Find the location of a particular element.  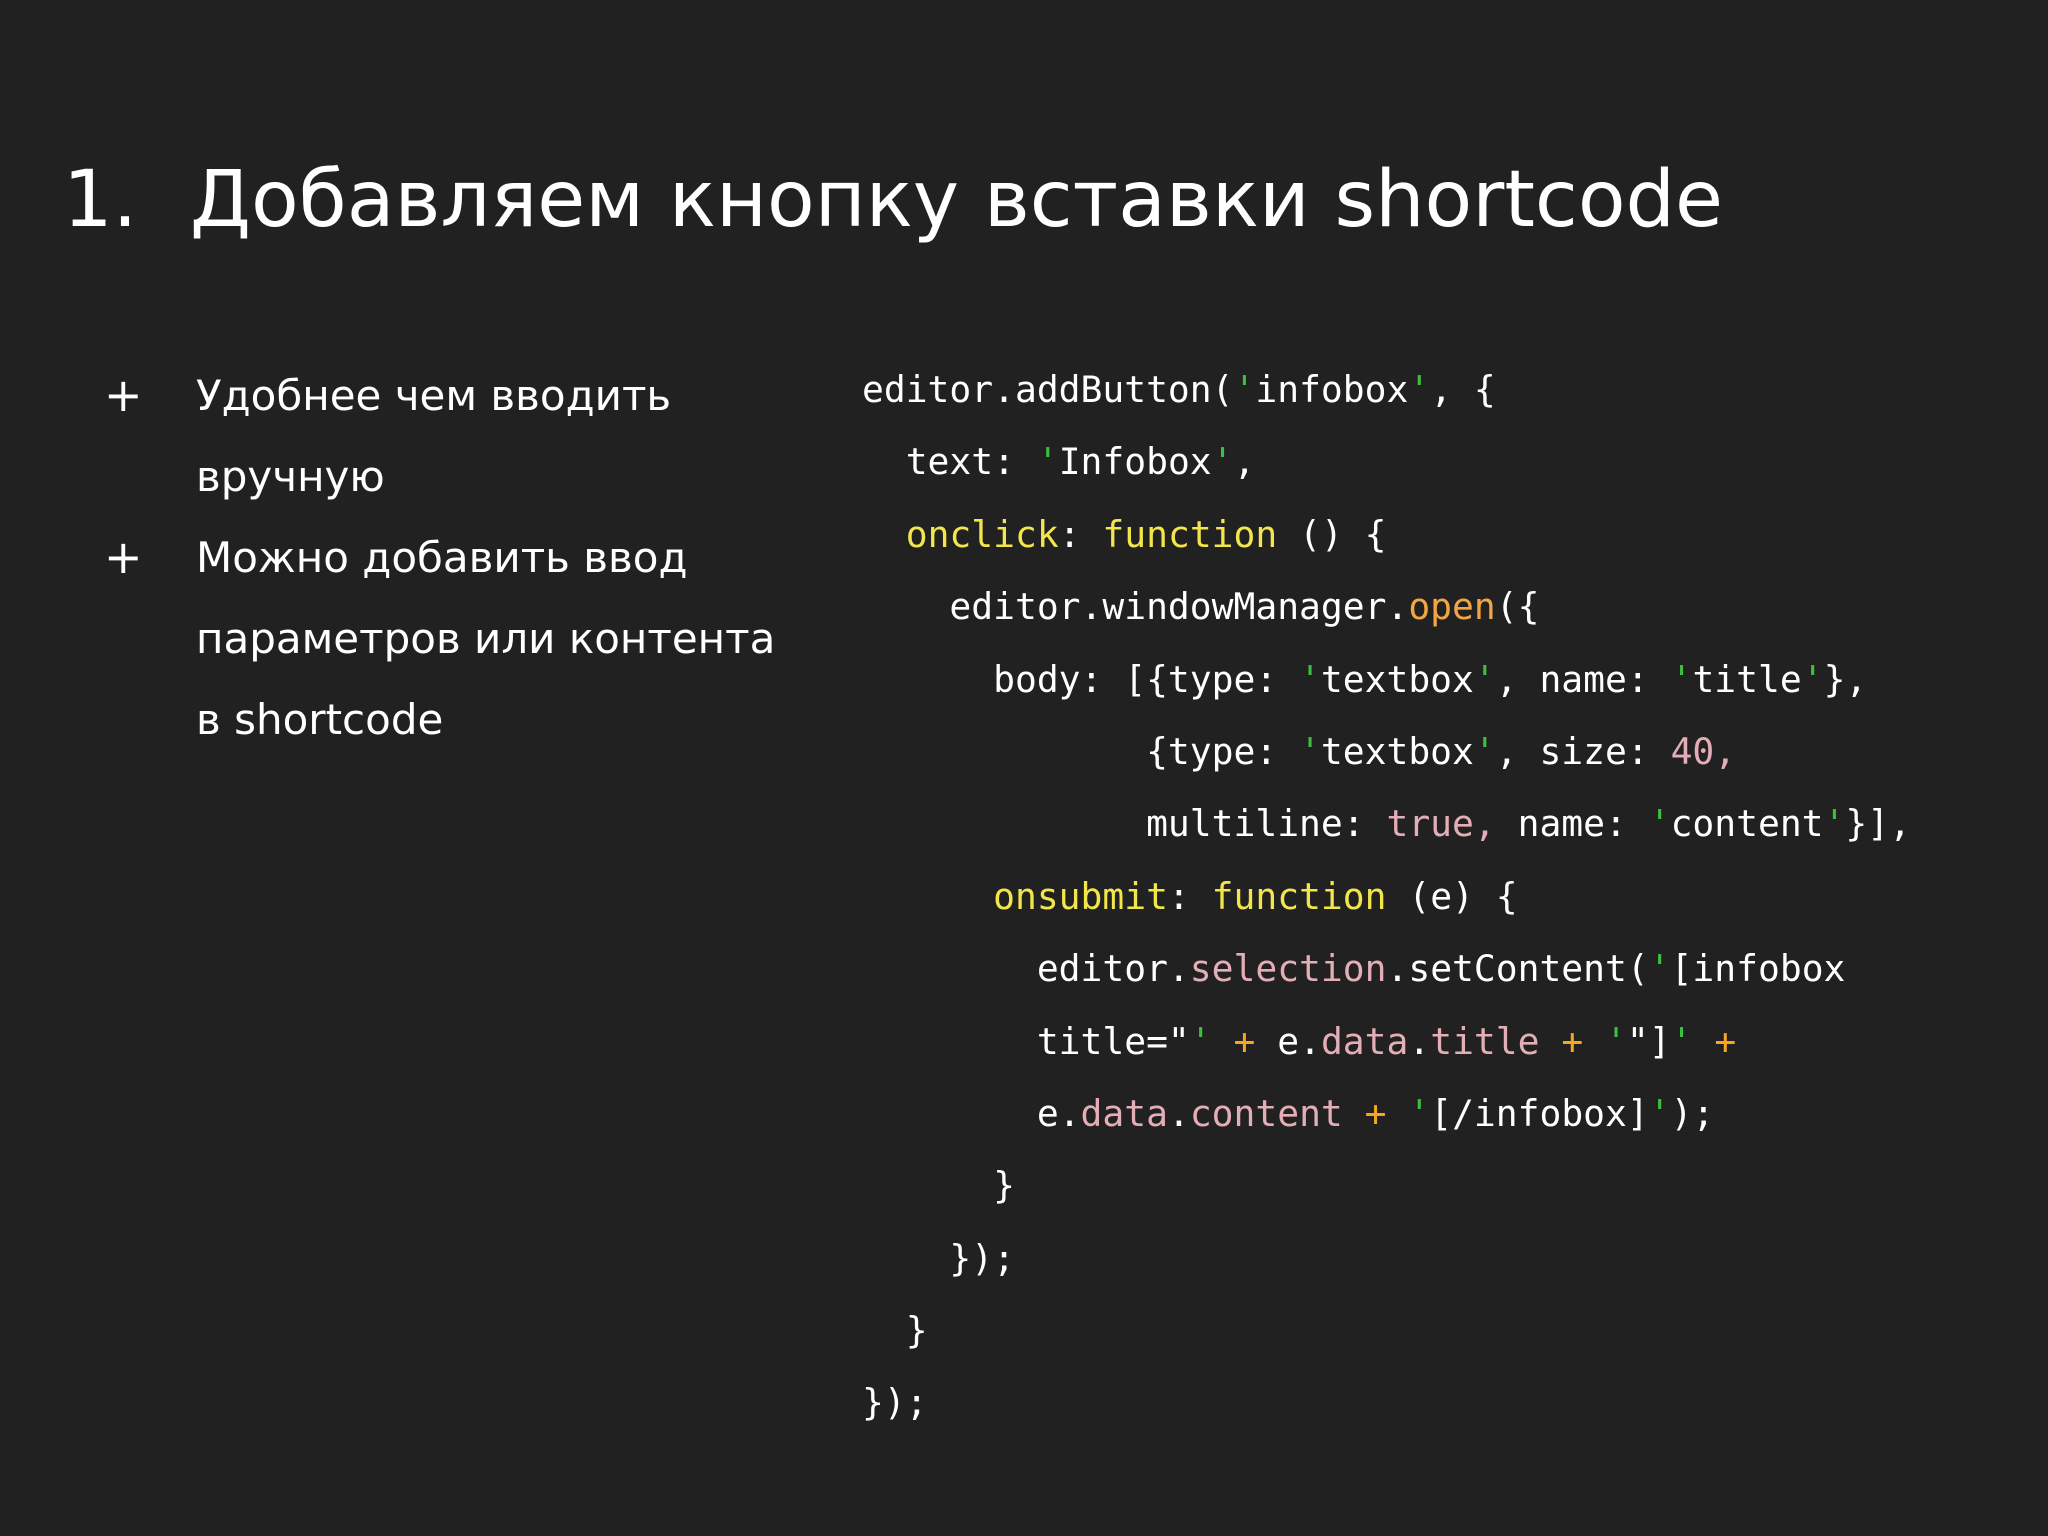

code-line: editor.windowManager.open({ is located at coordinates (1386, 607).